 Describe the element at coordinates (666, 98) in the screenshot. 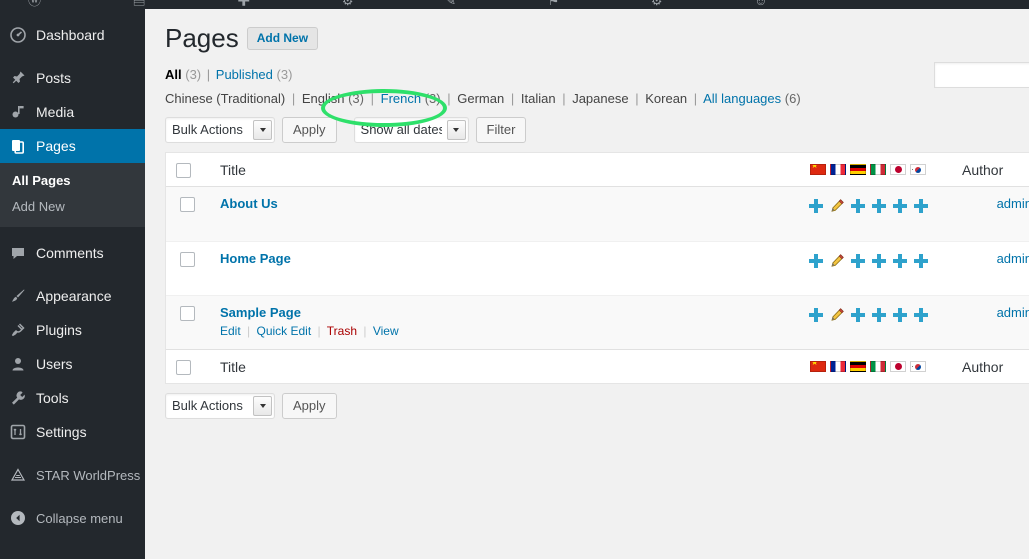

I see `language-filter-korean: Korean` at that location.